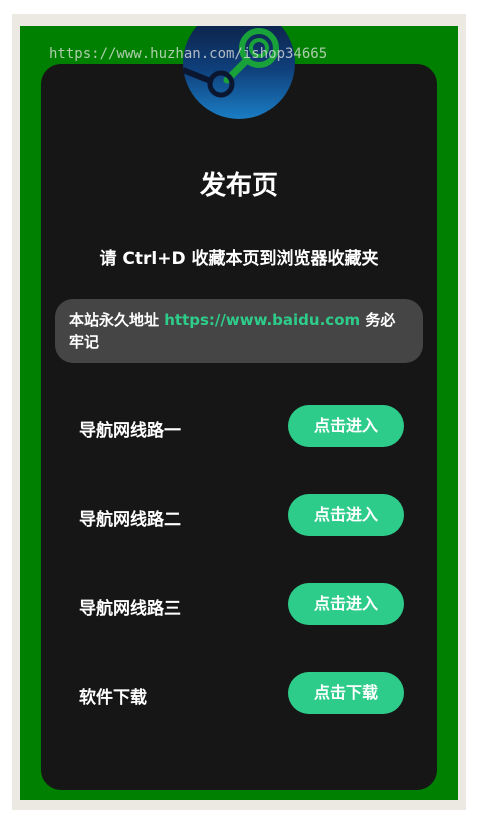 This screenshot has height=825, width=482. Describe the element at coordinates (238, 186) in the screenshot. I see `page-title: 发布页` at that location.